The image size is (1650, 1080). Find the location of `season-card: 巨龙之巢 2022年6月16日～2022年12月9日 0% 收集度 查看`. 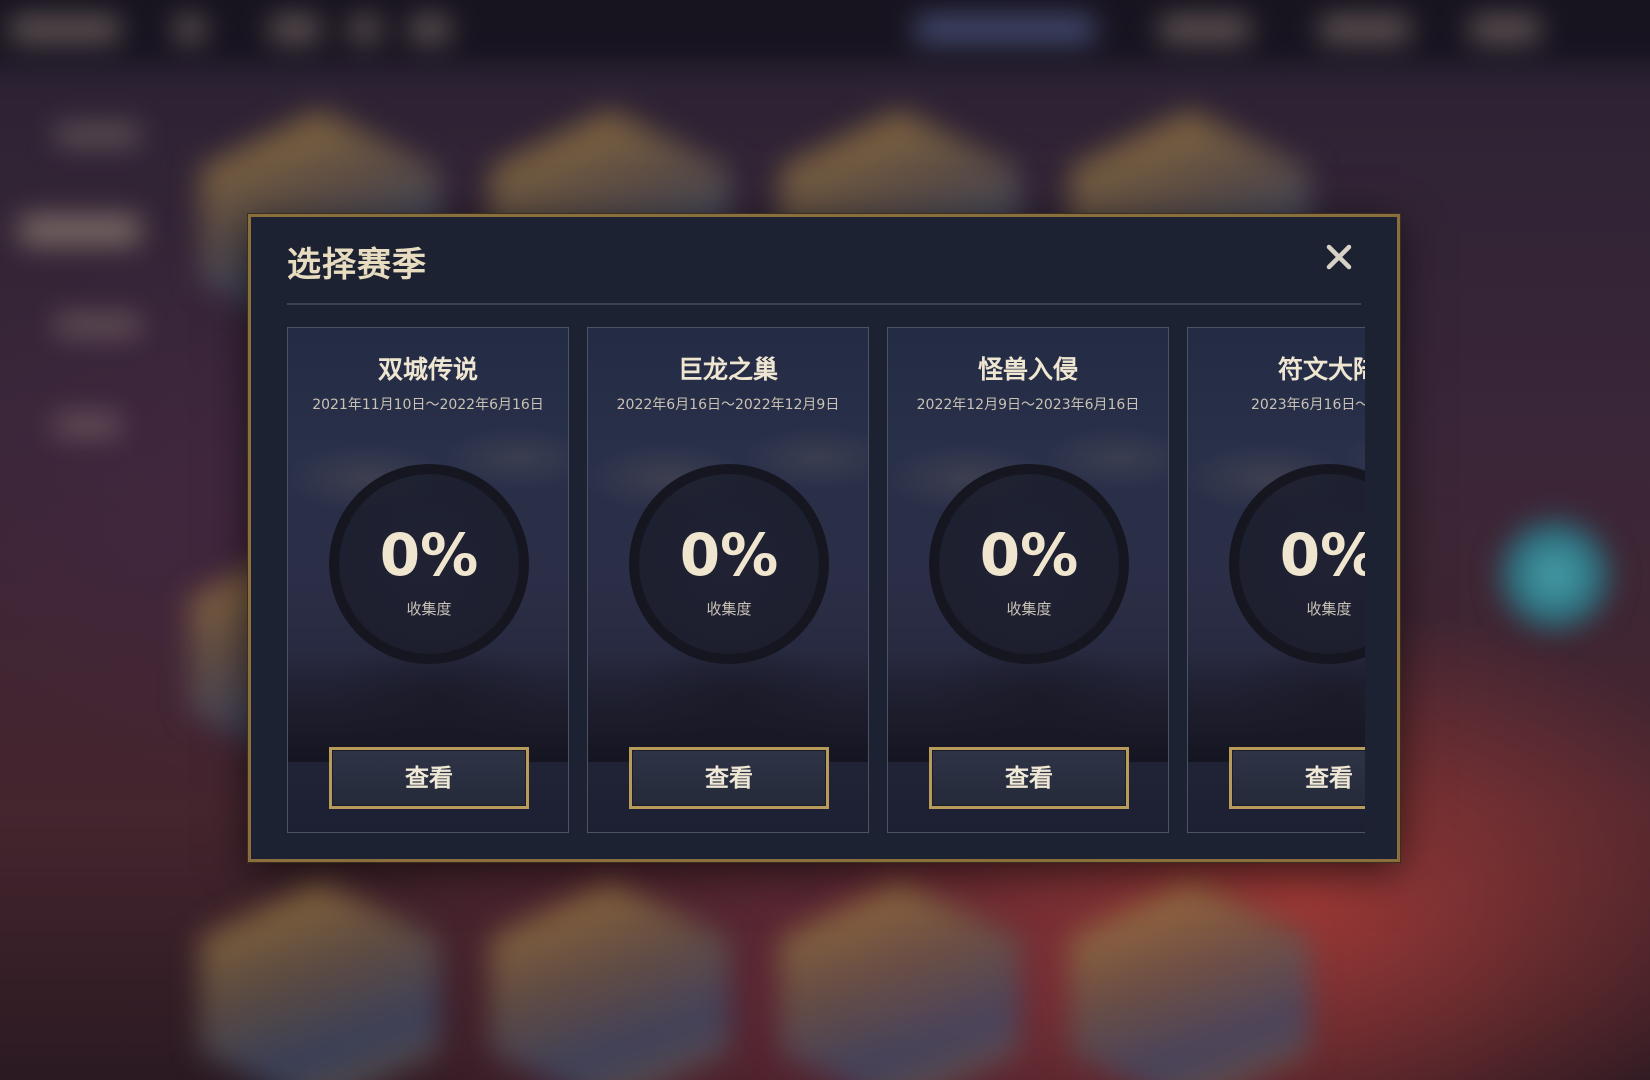

season-card: 巨龙之巢 2022年6月16日～2022年12月9日 0% 收集度 查看 is located at coordinates (728, 580).